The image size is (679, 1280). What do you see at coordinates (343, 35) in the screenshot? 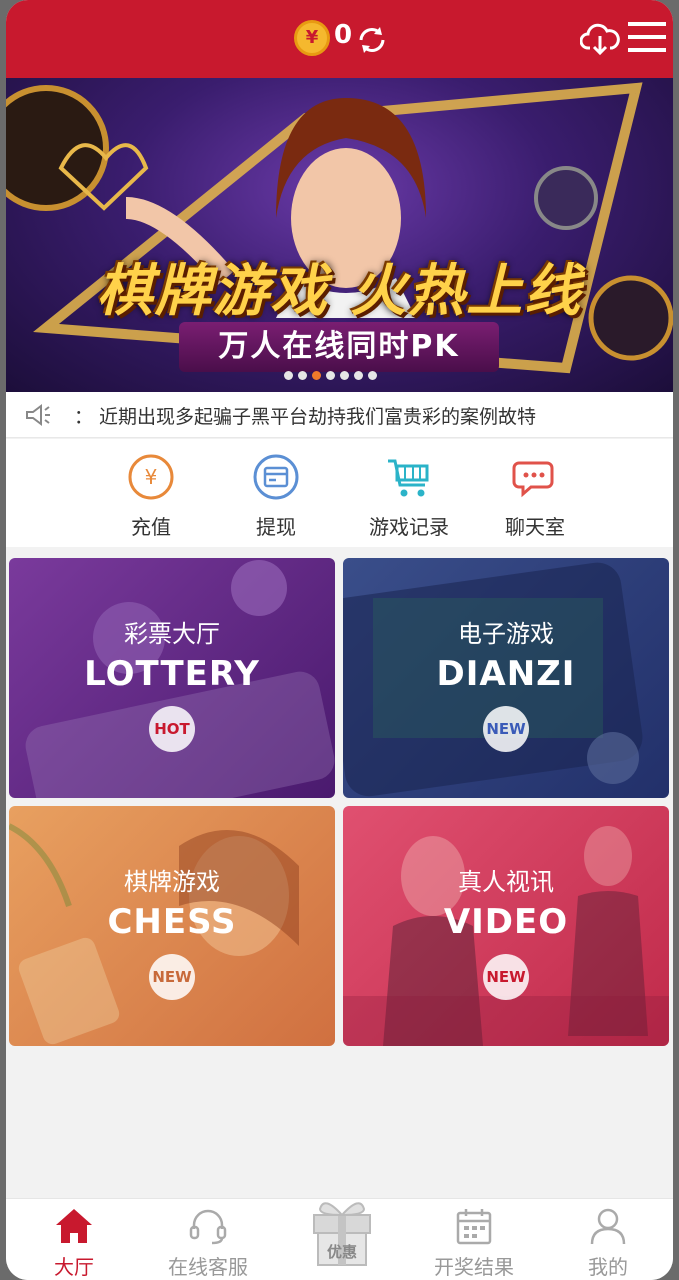
I see `balance-value: 0` at bounding box center [343, 35].